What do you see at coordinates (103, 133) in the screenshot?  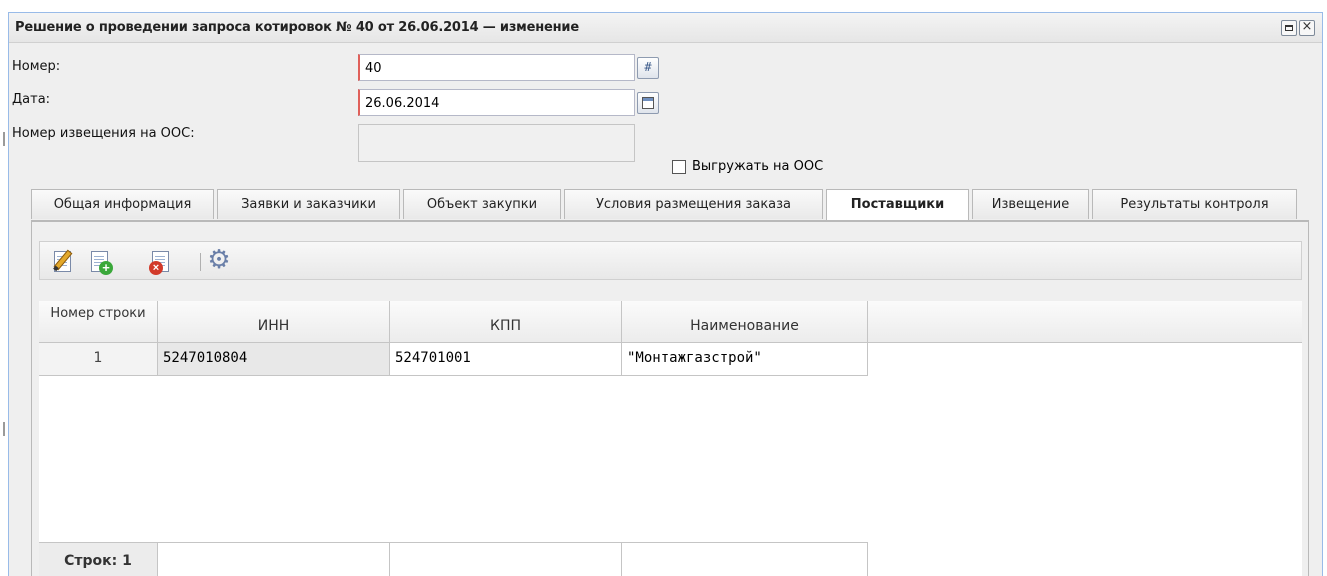 I see `oos-number-label: Номер извещения на ООС:` at bounding box center [103, 133].